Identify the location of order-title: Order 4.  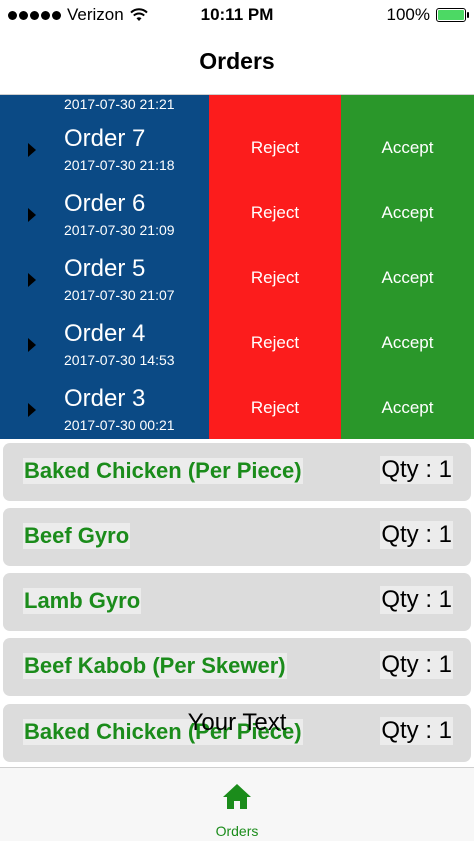
(105, 333).